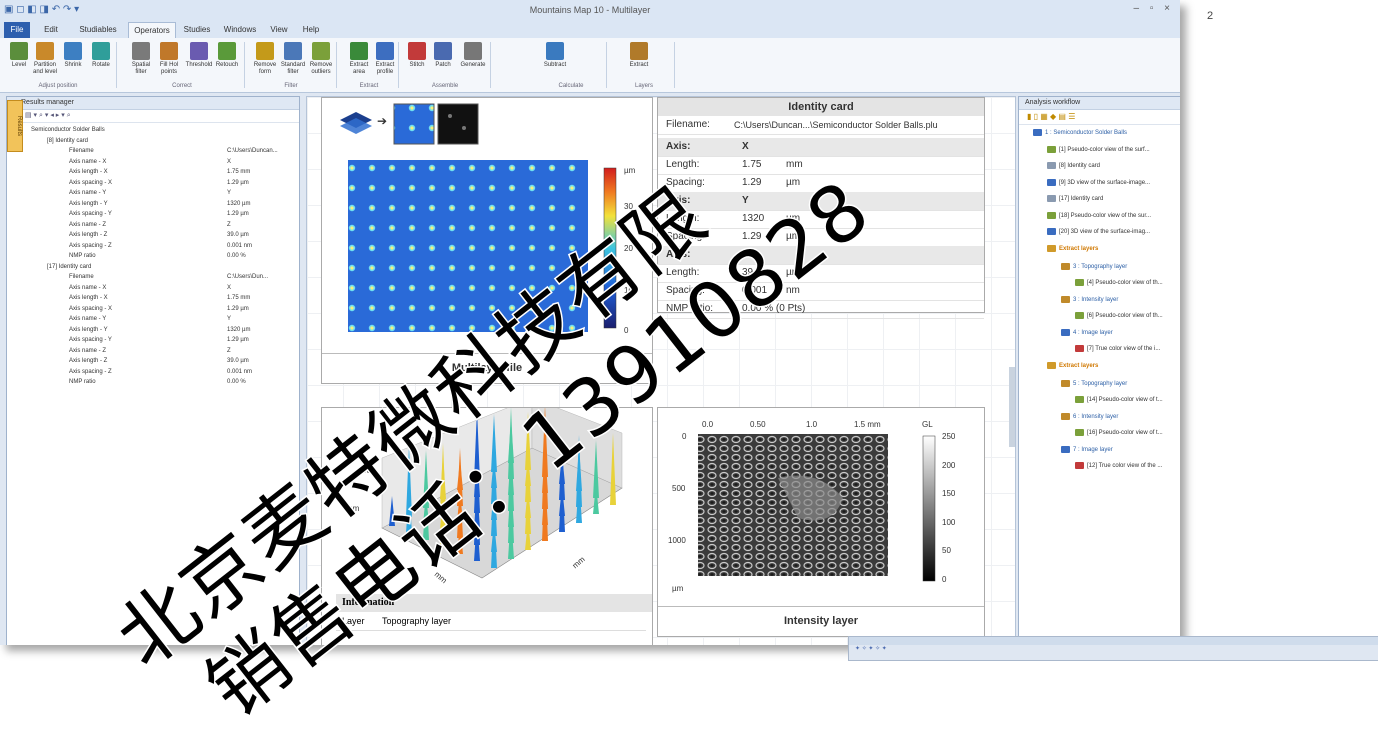 The width and height of the screenshot is (1378, 738). Describe the element at coordinates (1153, 8) in the screenshot. I see `window-controls: – ▫ ×` at that location.